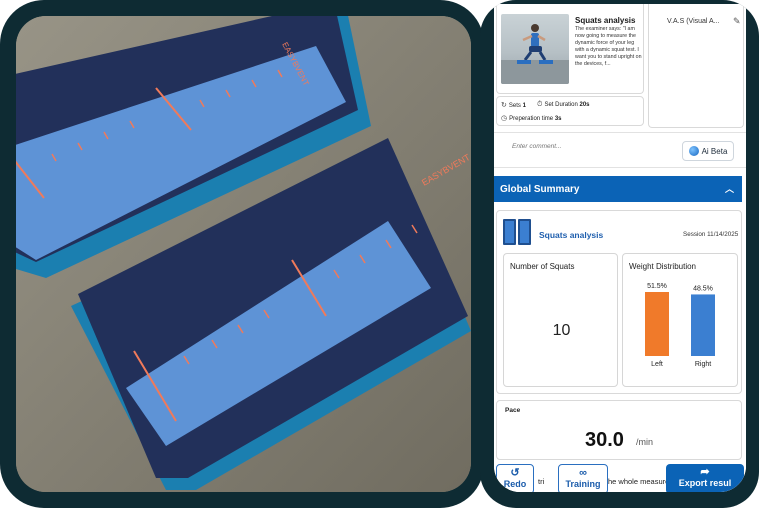 The width and height of the screenshot is (759, 508). What do you see at coordinates (714, 151) in the screenshot?
I see `ai-beta-label: Ai Beta` at bounding box center [714, 151].